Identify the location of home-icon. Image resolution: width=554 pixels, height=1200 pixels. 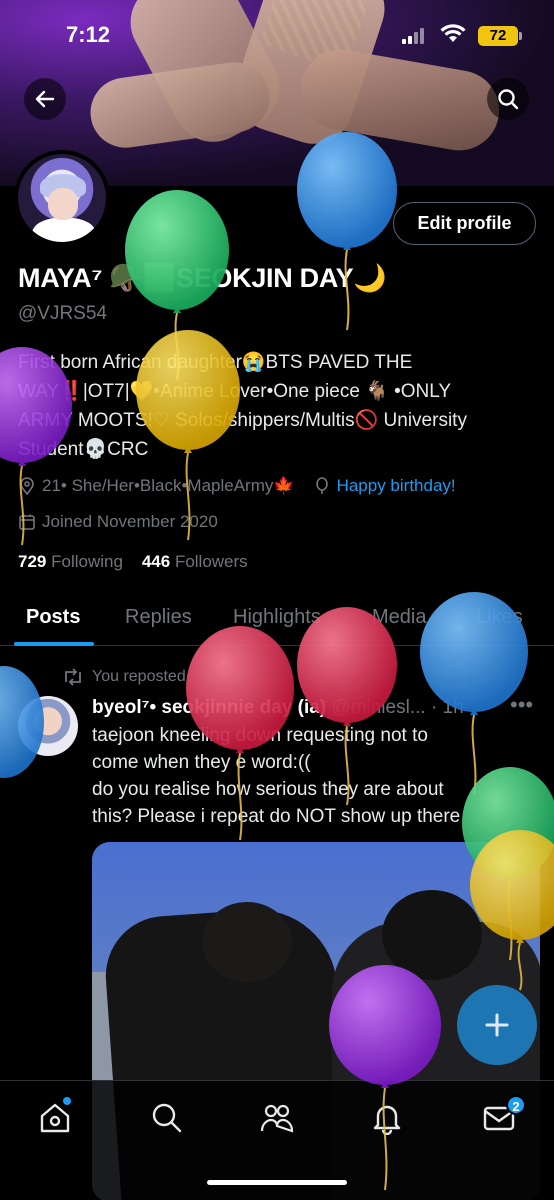
(55, 1118).